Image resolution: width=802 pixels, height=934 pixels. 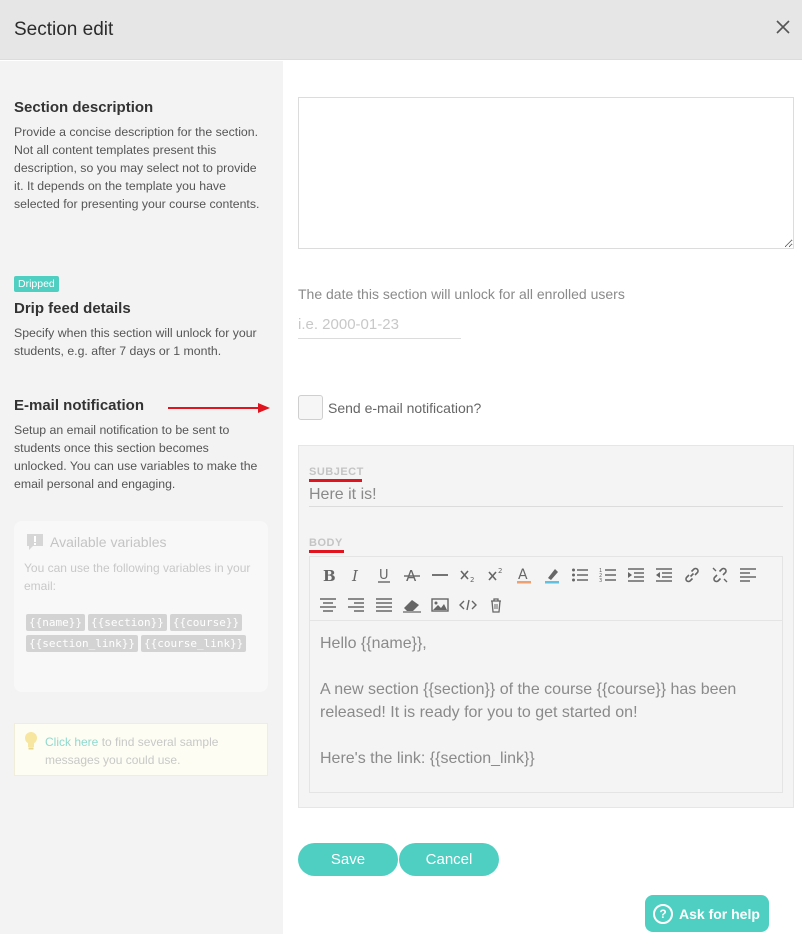 I want to click on body-line-link: Here's the link: {{section_link}}, so click(x=427, y=758).